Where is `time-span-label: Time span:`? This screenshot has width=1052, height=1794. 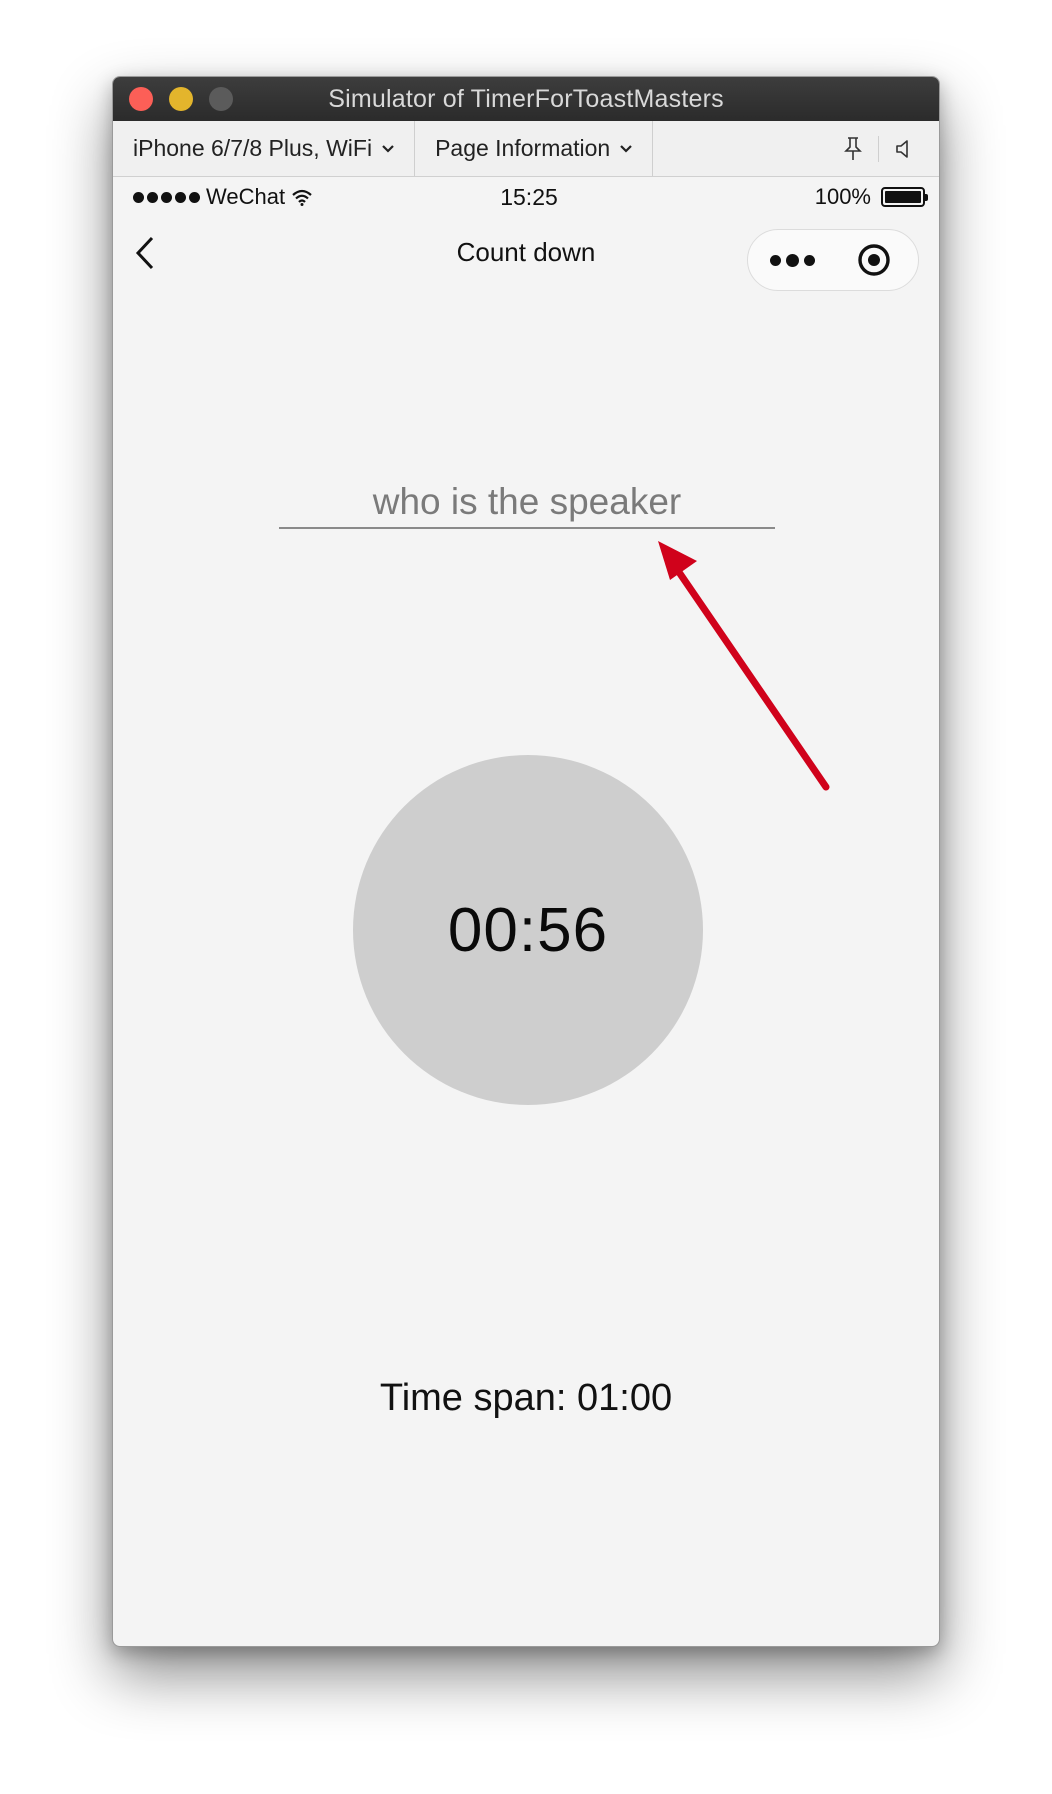
time-span-label: Time span: is located at coordinates (473, 1398).